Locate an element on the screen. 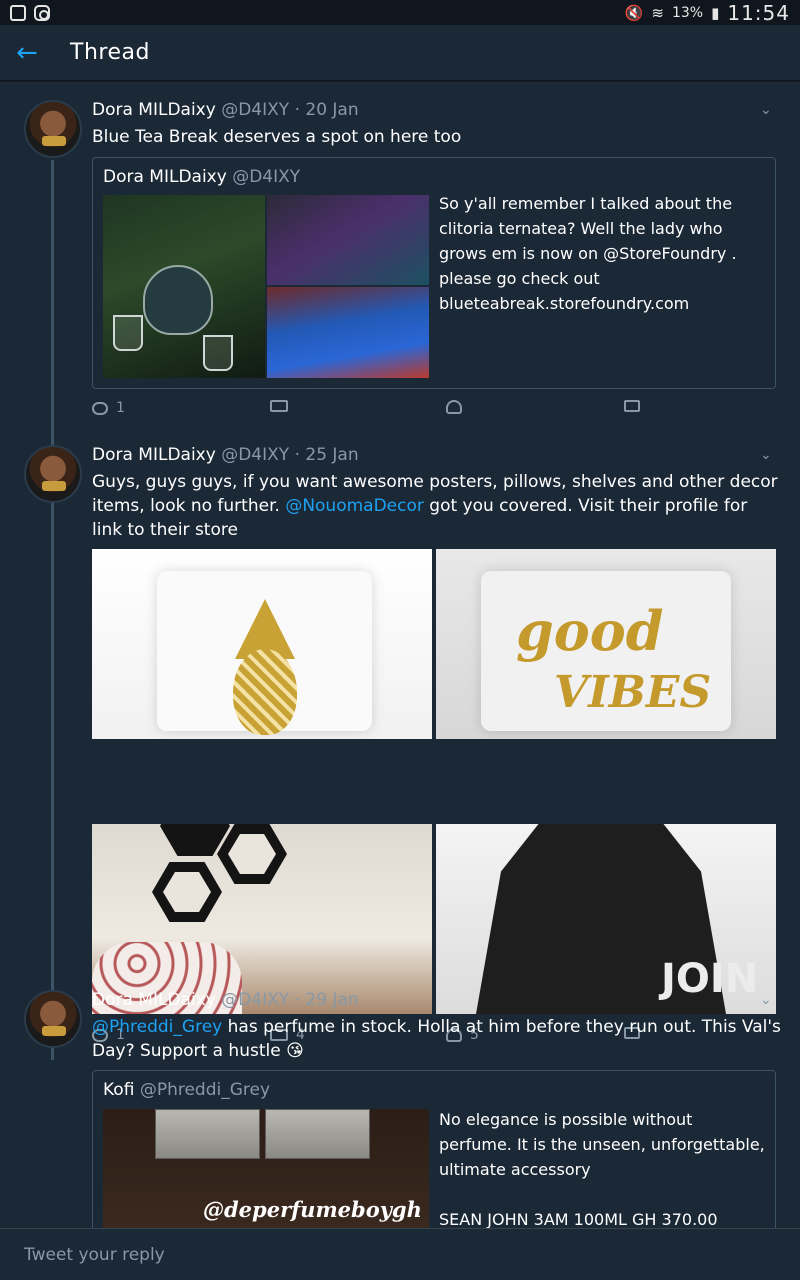 The image size is (800, 1280). direct-message-button is located at coordinates (632, 406).